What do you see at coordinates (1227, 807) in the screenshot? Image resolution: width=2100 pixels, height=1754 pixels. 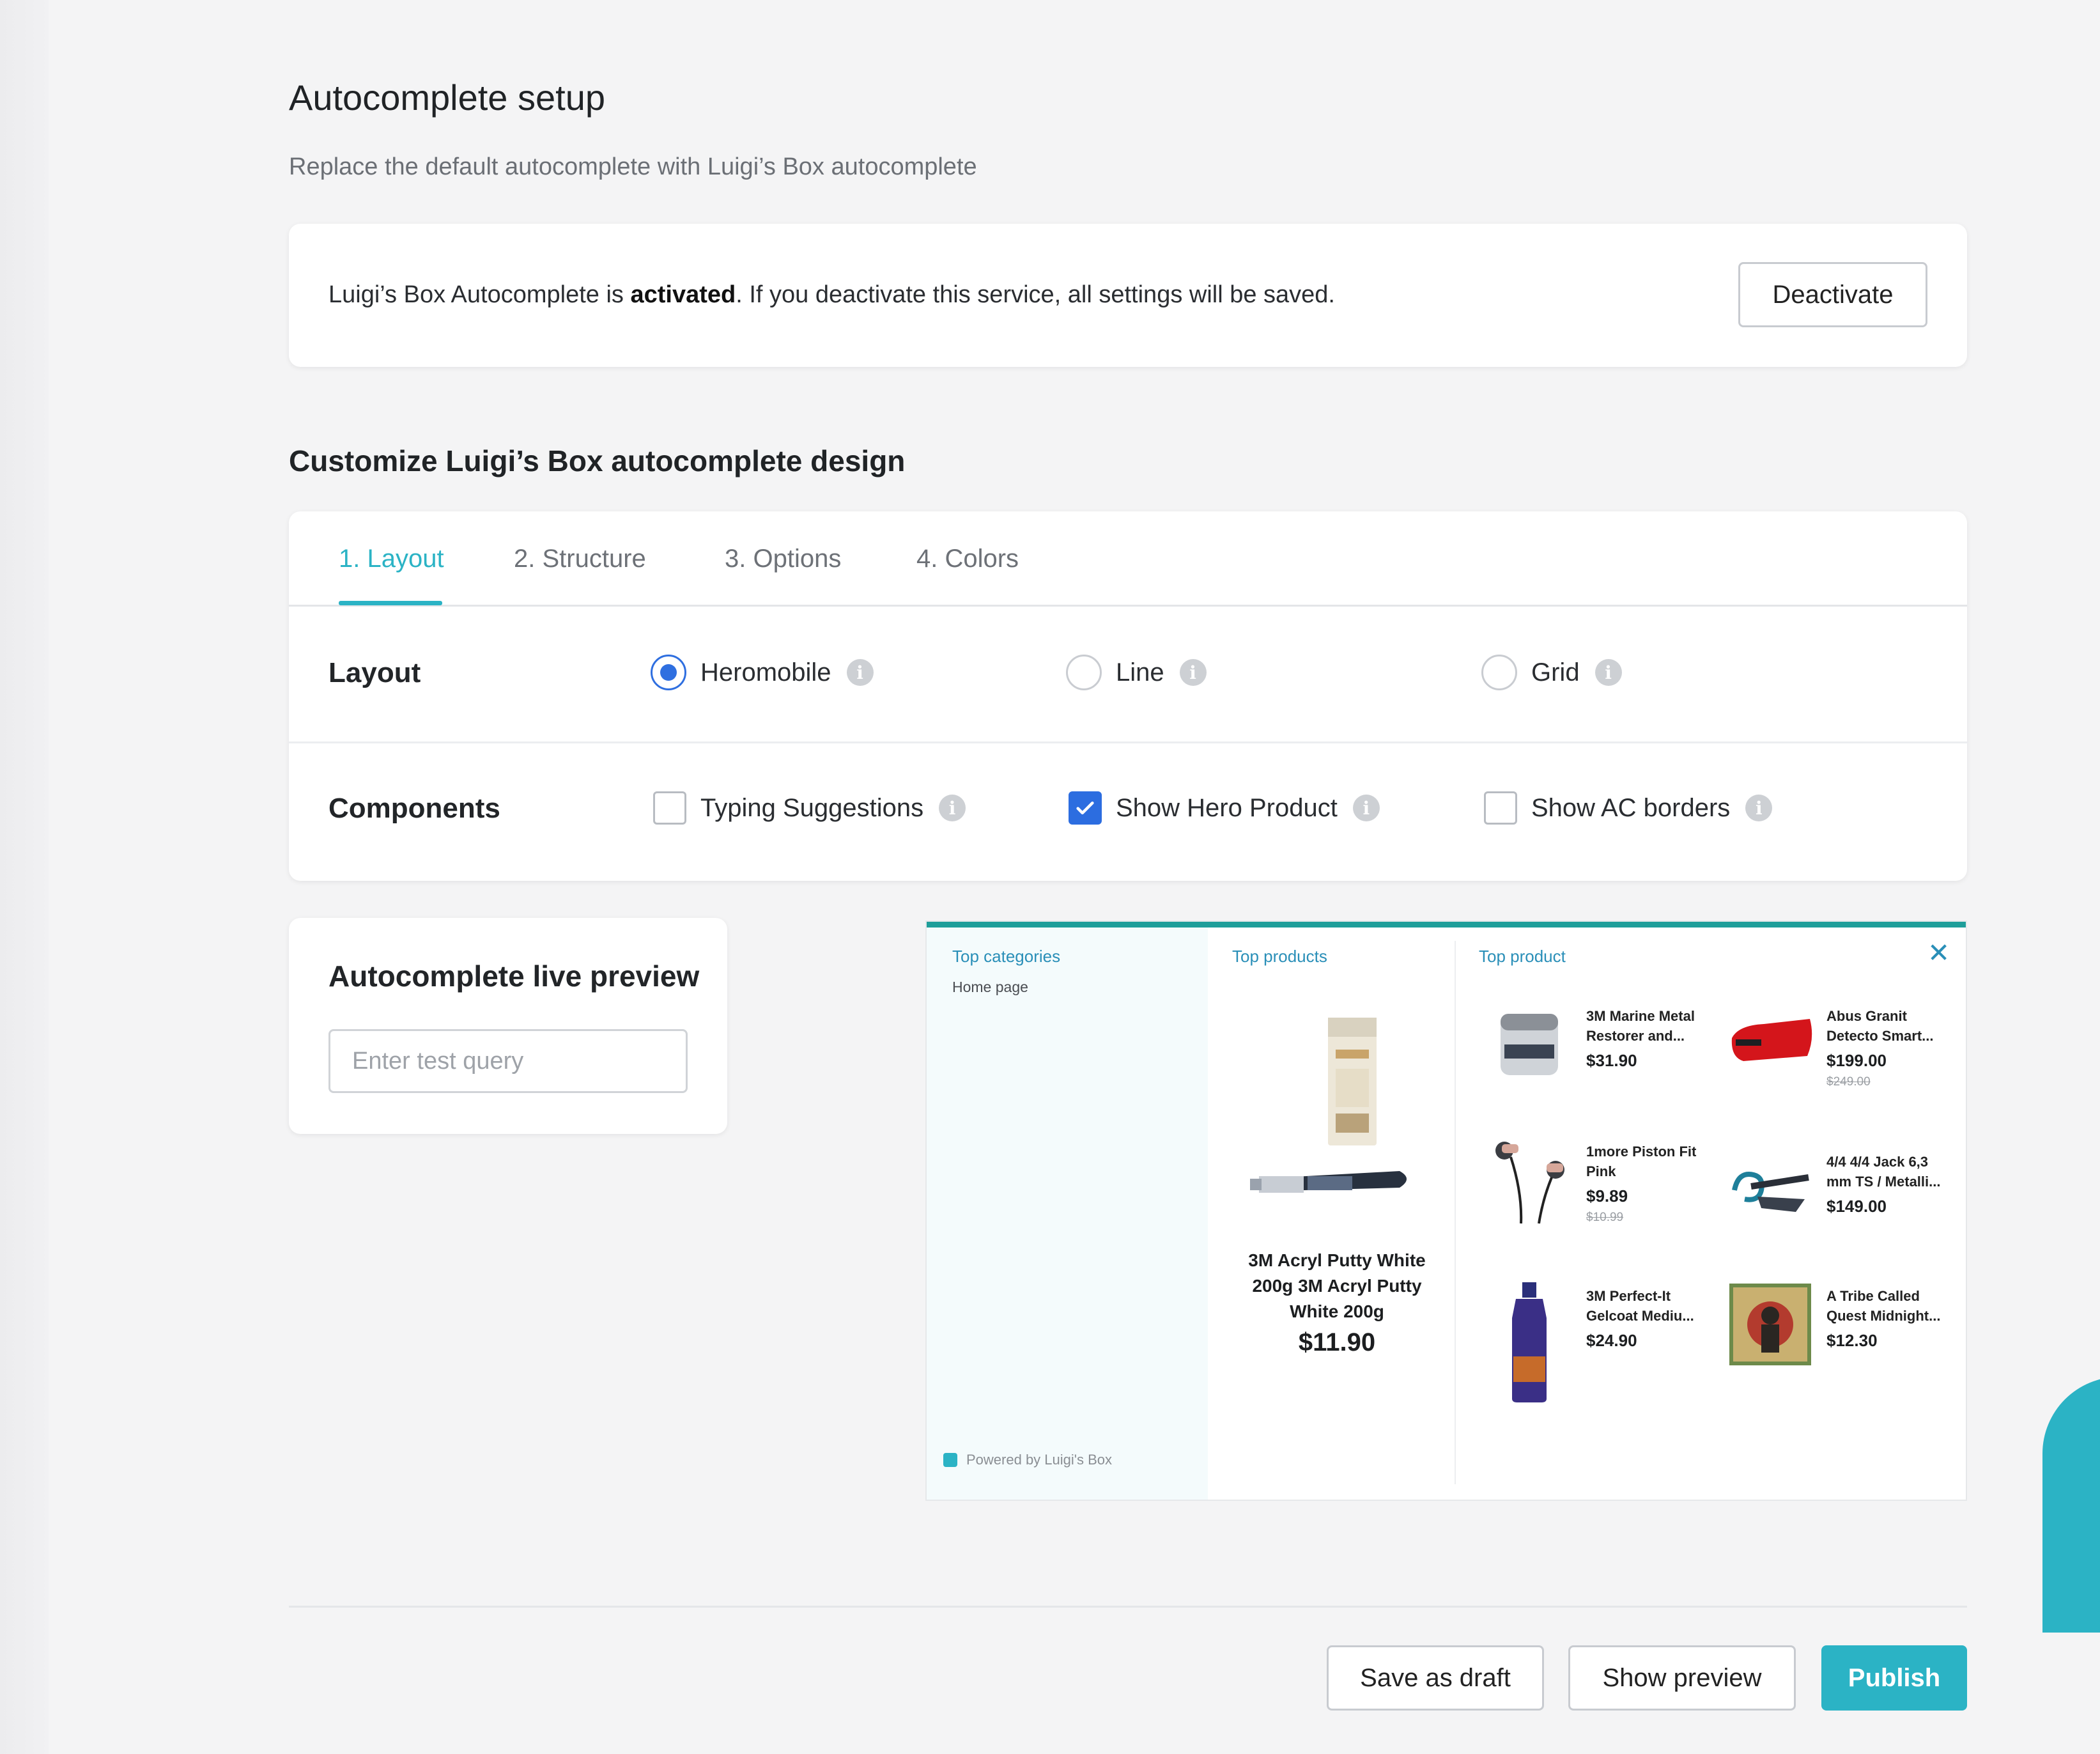 I see `show-hero-product-label: Show Hero Product` at bounding box center [1227, 807].